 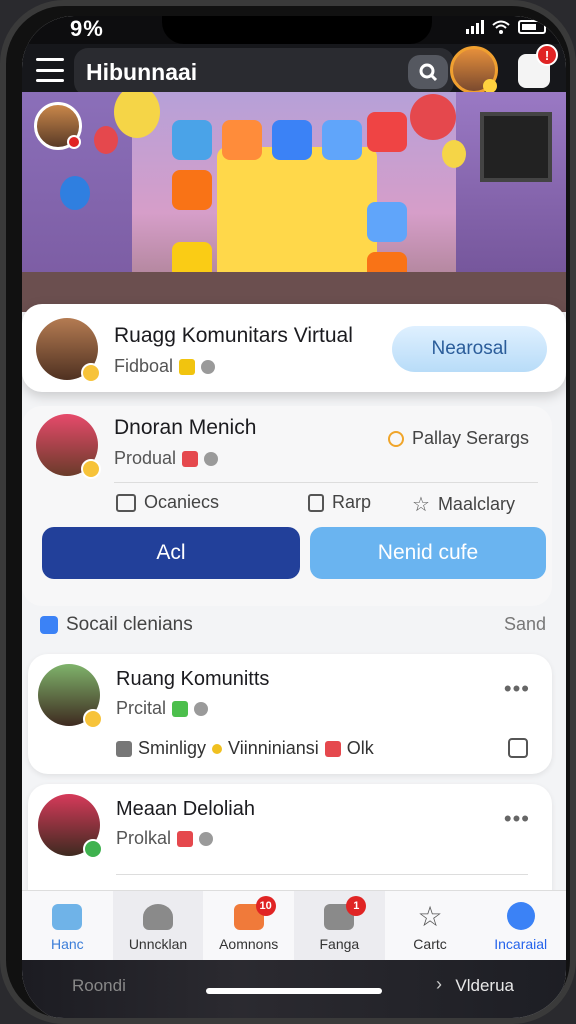 I want to click on calendar-icon: 10, so click(x=254, y=913).